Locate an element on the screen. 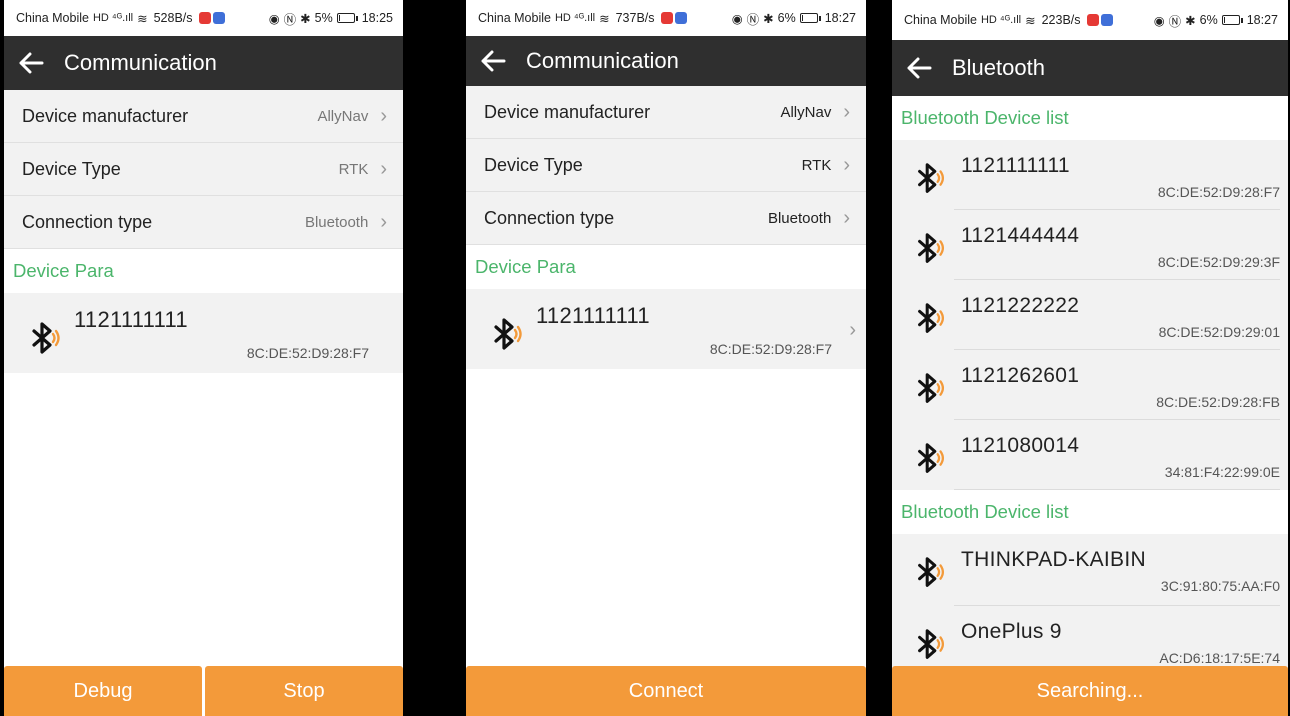 The width and height of the screenshot is (1290, 716). debug-button: Debug is located at coordinates (103, 691).